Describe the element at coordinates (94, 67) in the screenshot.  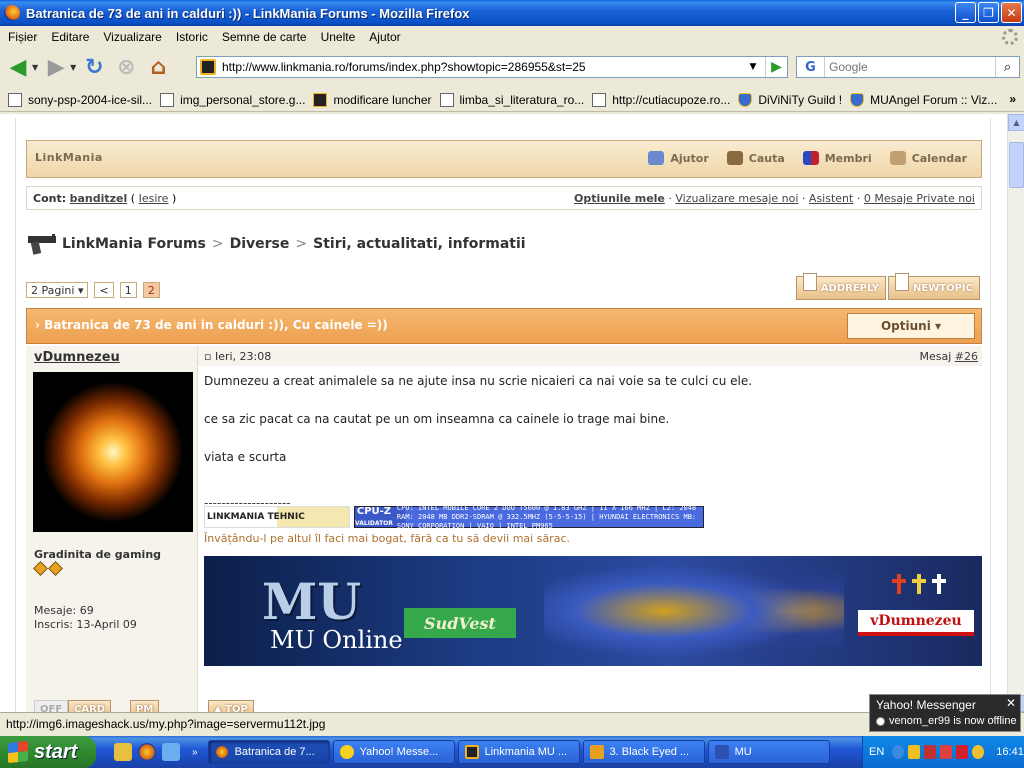
I see `reload-button: ↻` at that location.